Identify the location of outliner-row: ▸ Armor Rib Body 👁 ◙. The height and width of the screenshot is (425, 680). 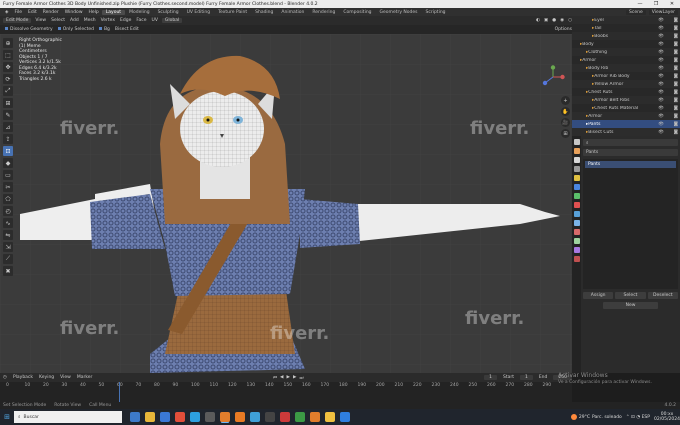
(626, 76).